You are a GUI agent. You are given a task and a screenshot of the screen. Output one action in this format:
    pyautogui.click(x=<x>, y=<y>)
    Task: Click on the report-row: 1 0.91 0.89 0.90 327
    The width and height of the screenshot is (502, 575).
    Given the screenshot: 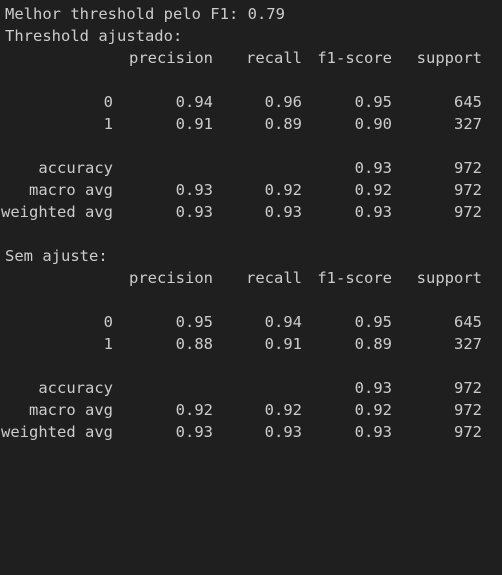 What is the action you would take?
    pyautogui.click(x=251, y=124)
    